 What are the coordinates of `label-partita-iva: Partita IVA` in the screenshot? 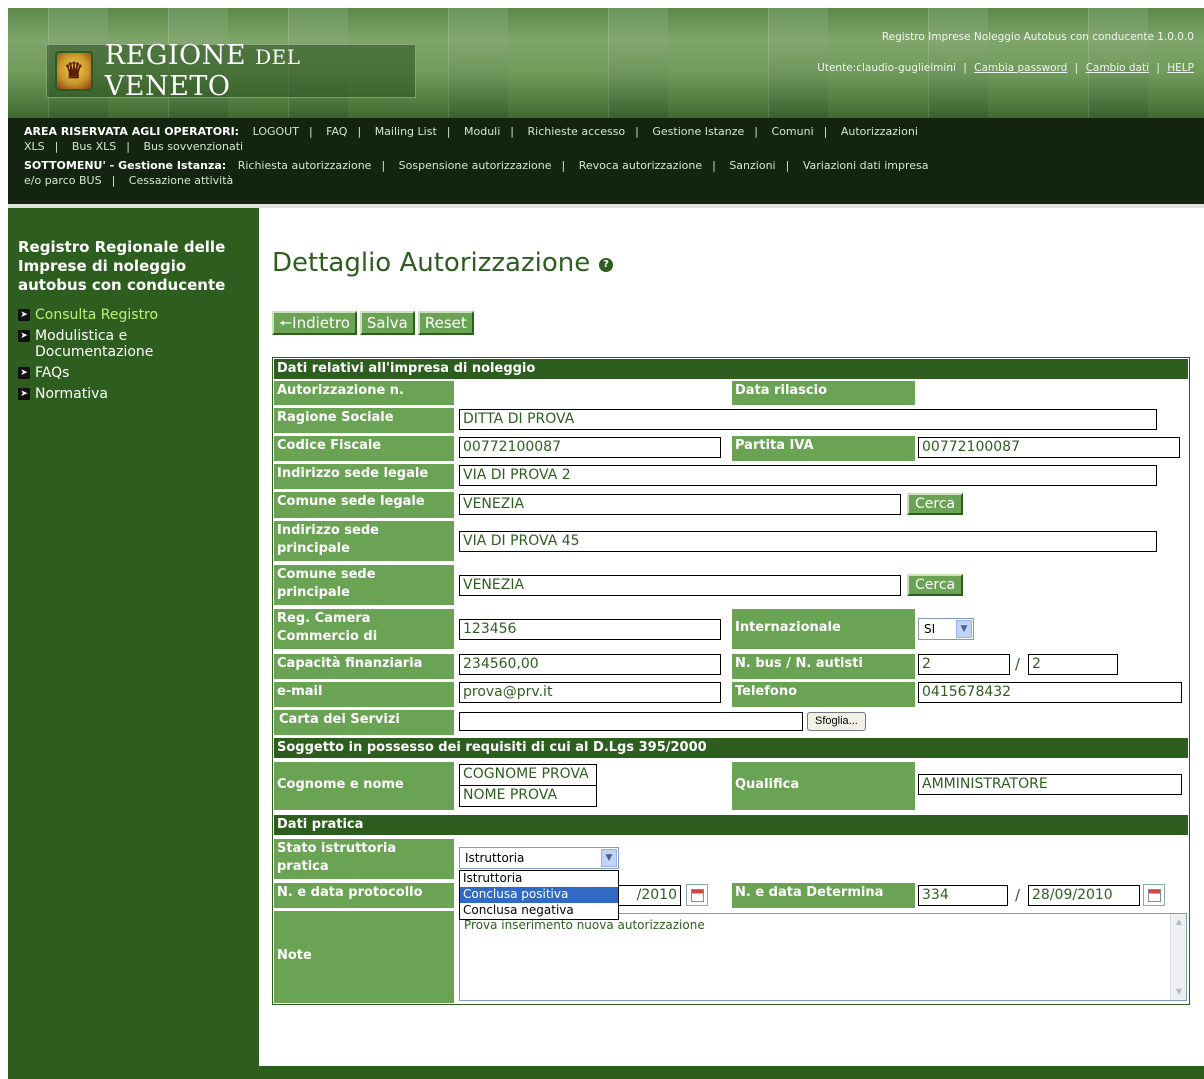 It's located at (823, 448).